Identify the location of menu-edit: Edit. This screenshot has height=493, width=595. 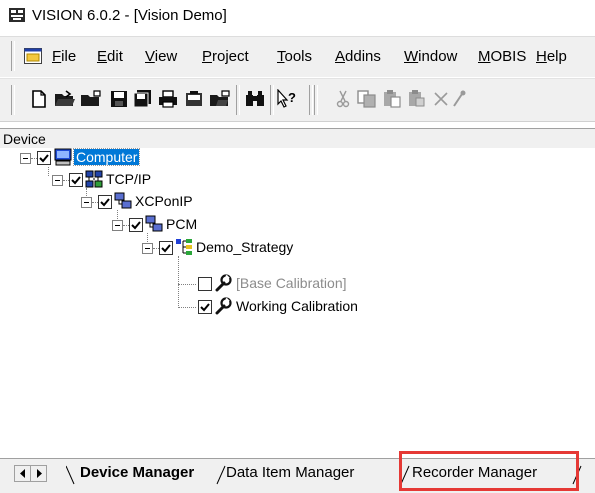
(110, 56).